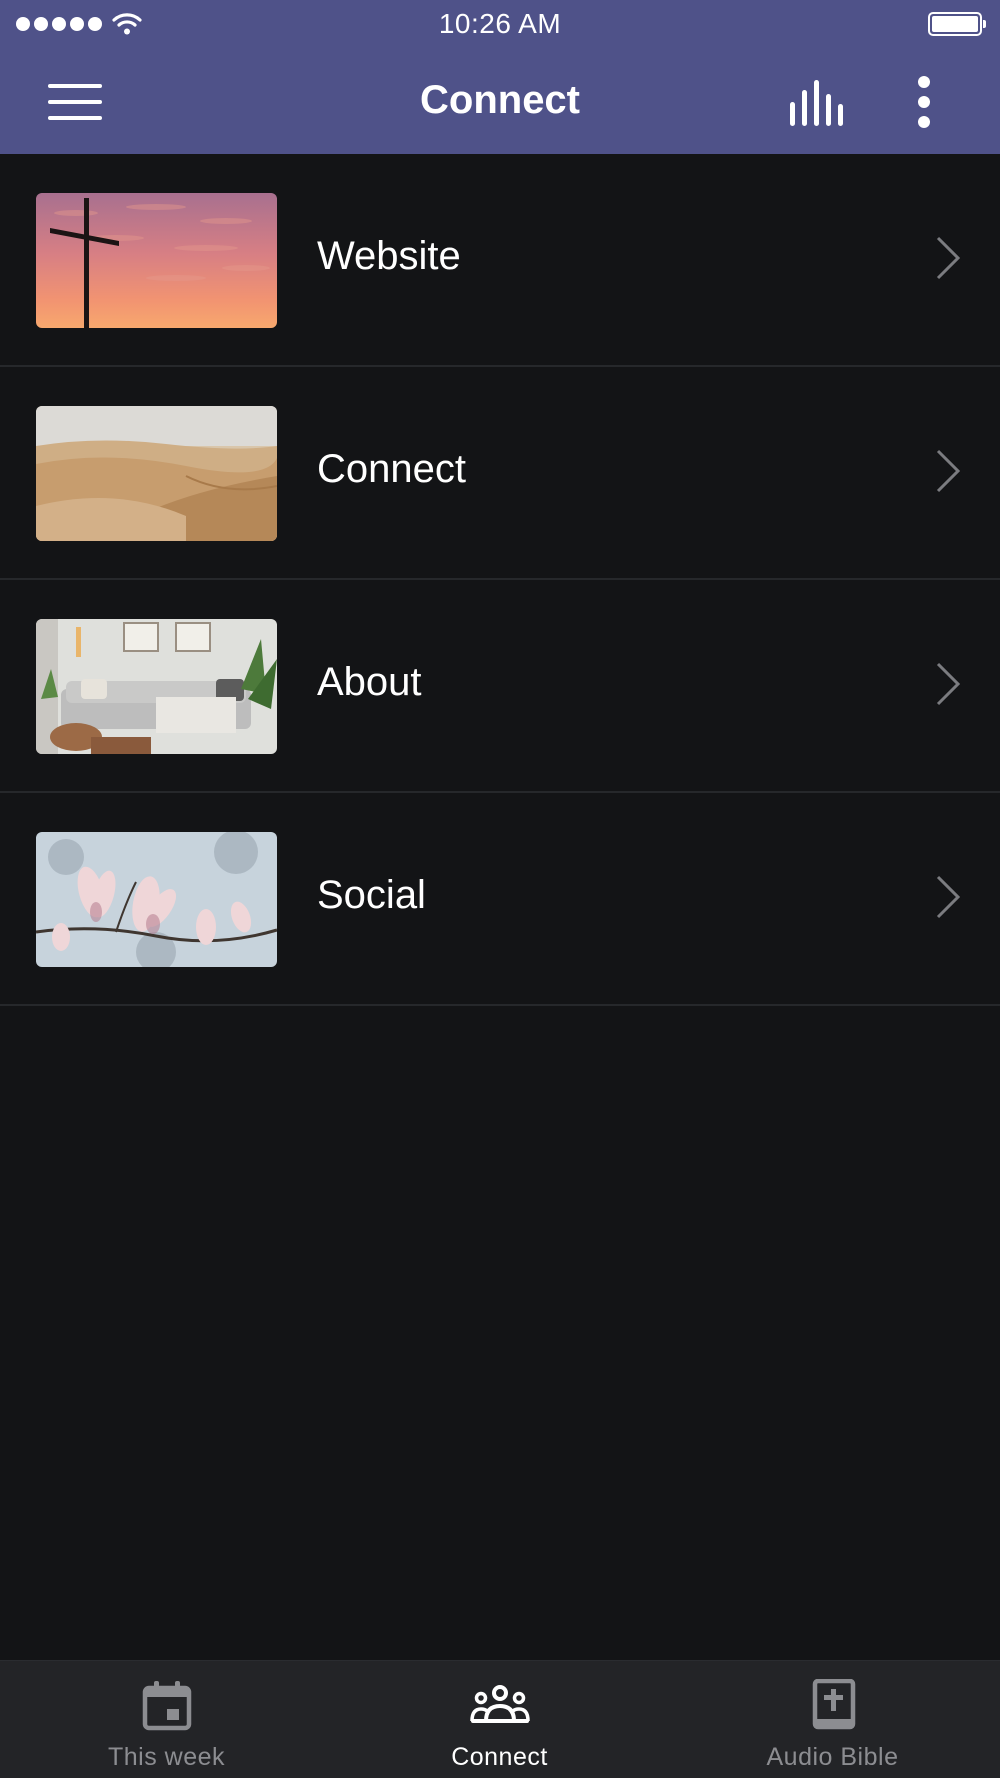  Describe the element at coordinates (500, 686) in the screenshot. I see `list-item-about: About` at that location.